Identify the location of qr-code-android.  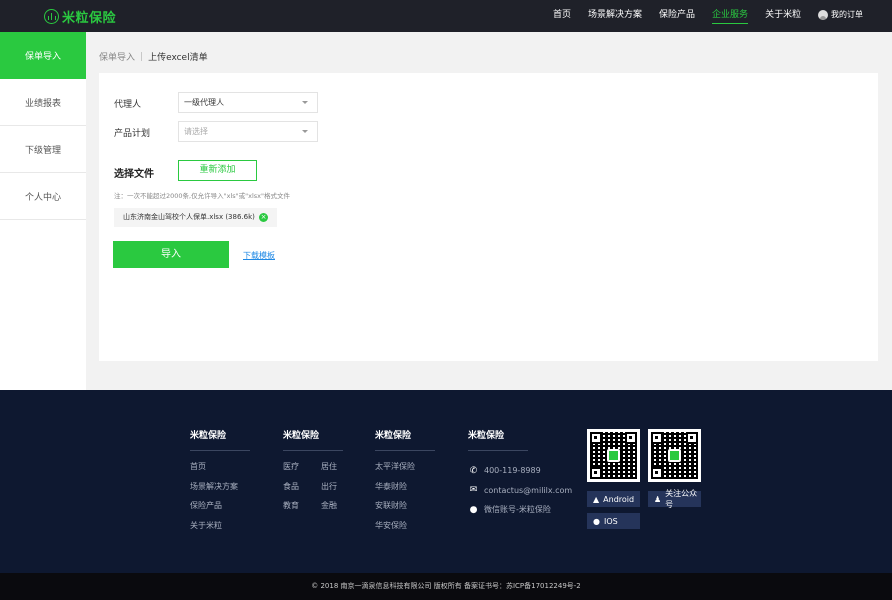
(613, 455).